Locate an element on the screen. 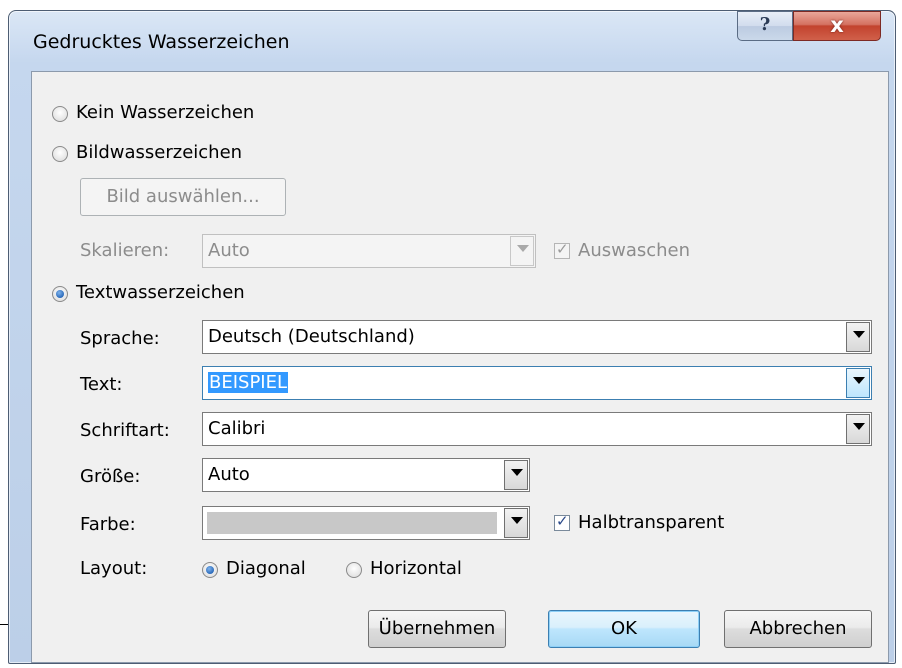  picture-watermark-radio is located at coordinates (60, 154).